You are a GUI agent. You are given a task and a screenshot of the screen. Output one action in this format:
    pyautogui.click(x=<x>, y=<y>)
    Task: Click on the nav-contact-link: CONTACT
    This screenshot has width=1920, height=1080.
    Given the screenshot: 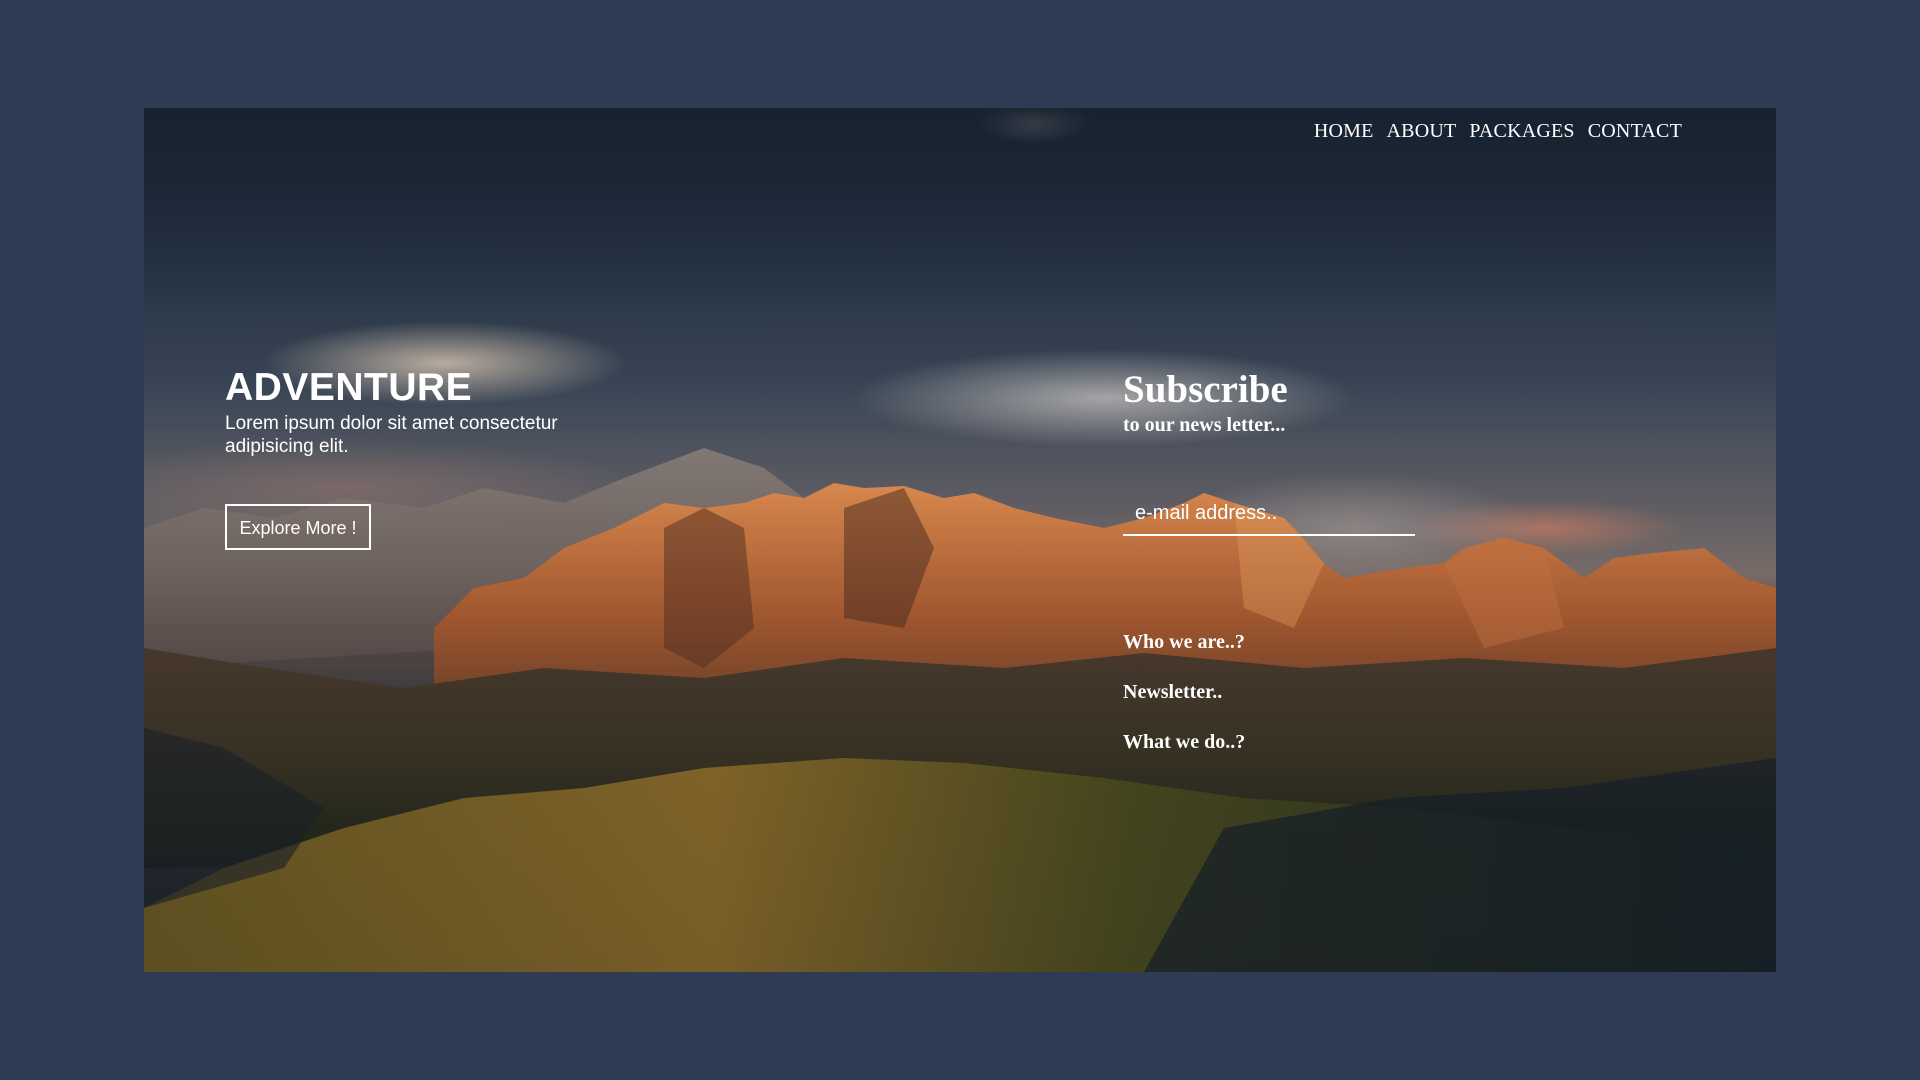 What is the action you would take?
    pyautogui.click(x=1635, y=131)
    